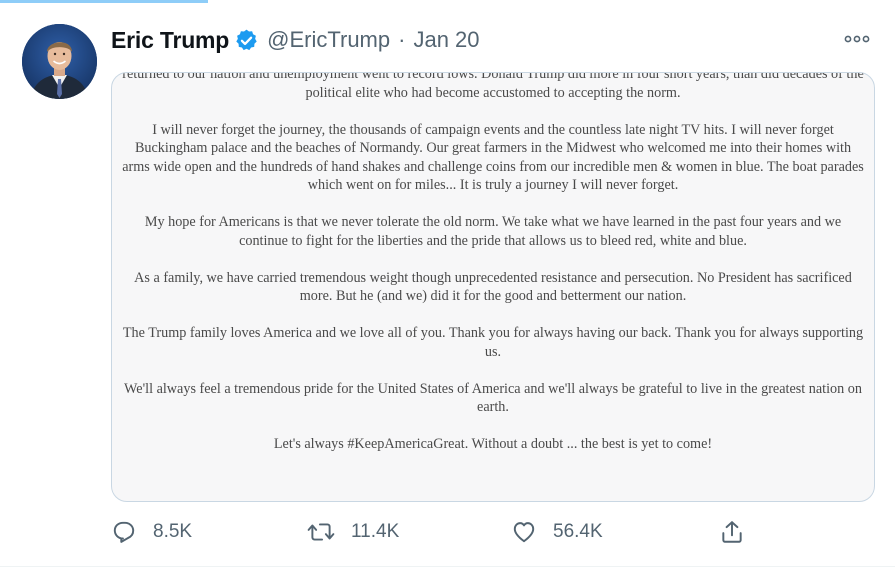 This screenshot has height=568, width=895. Describe the element at coordinates (446, 40) in the screenshot. I see `tweet-date: Jan 20` at that location.